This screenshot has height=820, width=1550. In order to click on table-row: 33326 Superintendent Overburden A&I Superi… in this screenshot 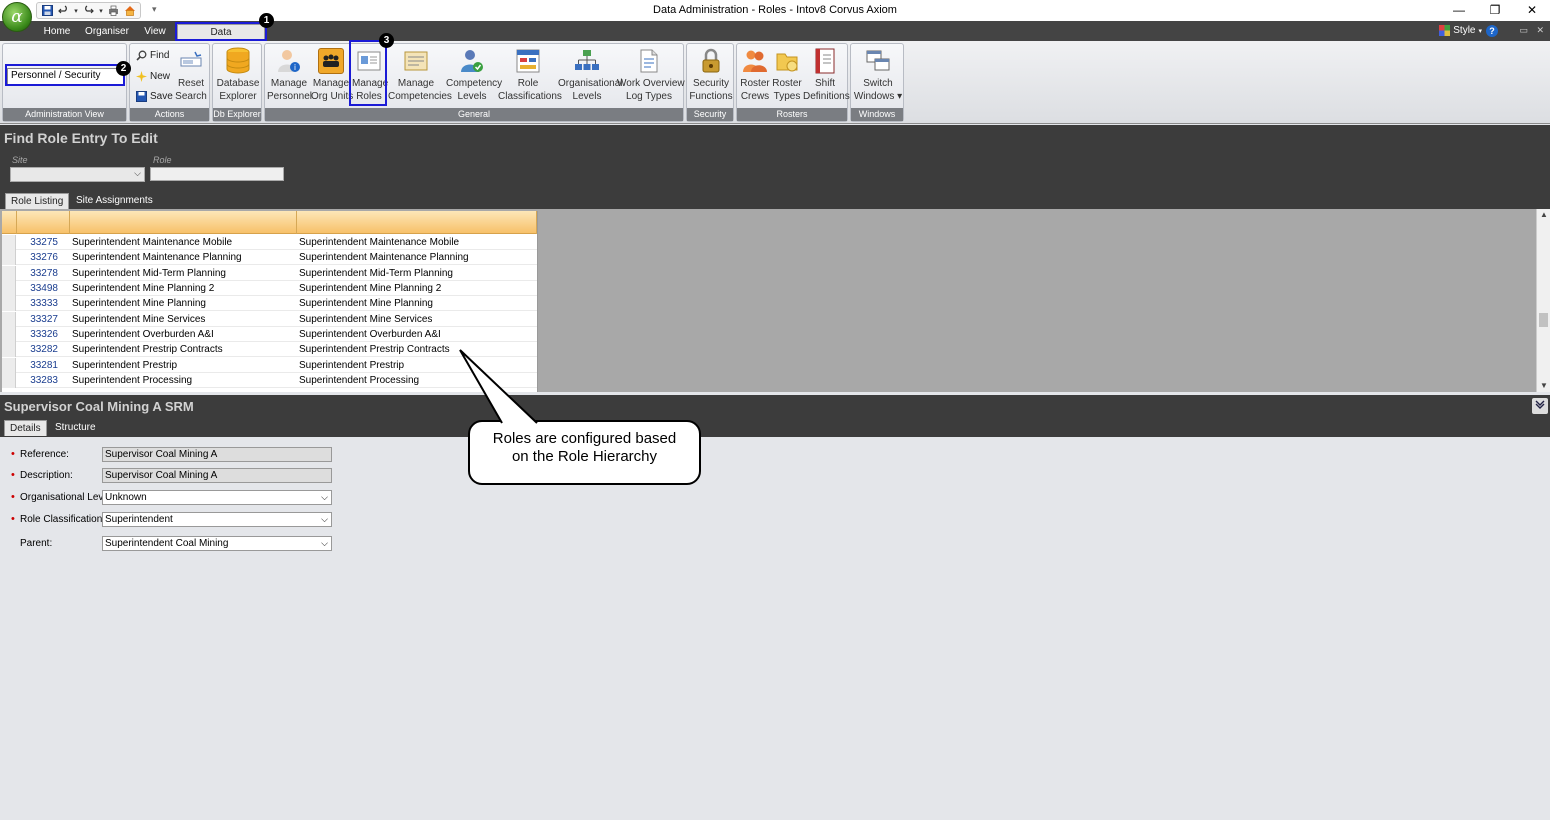, I will do `click(269, 335)`.